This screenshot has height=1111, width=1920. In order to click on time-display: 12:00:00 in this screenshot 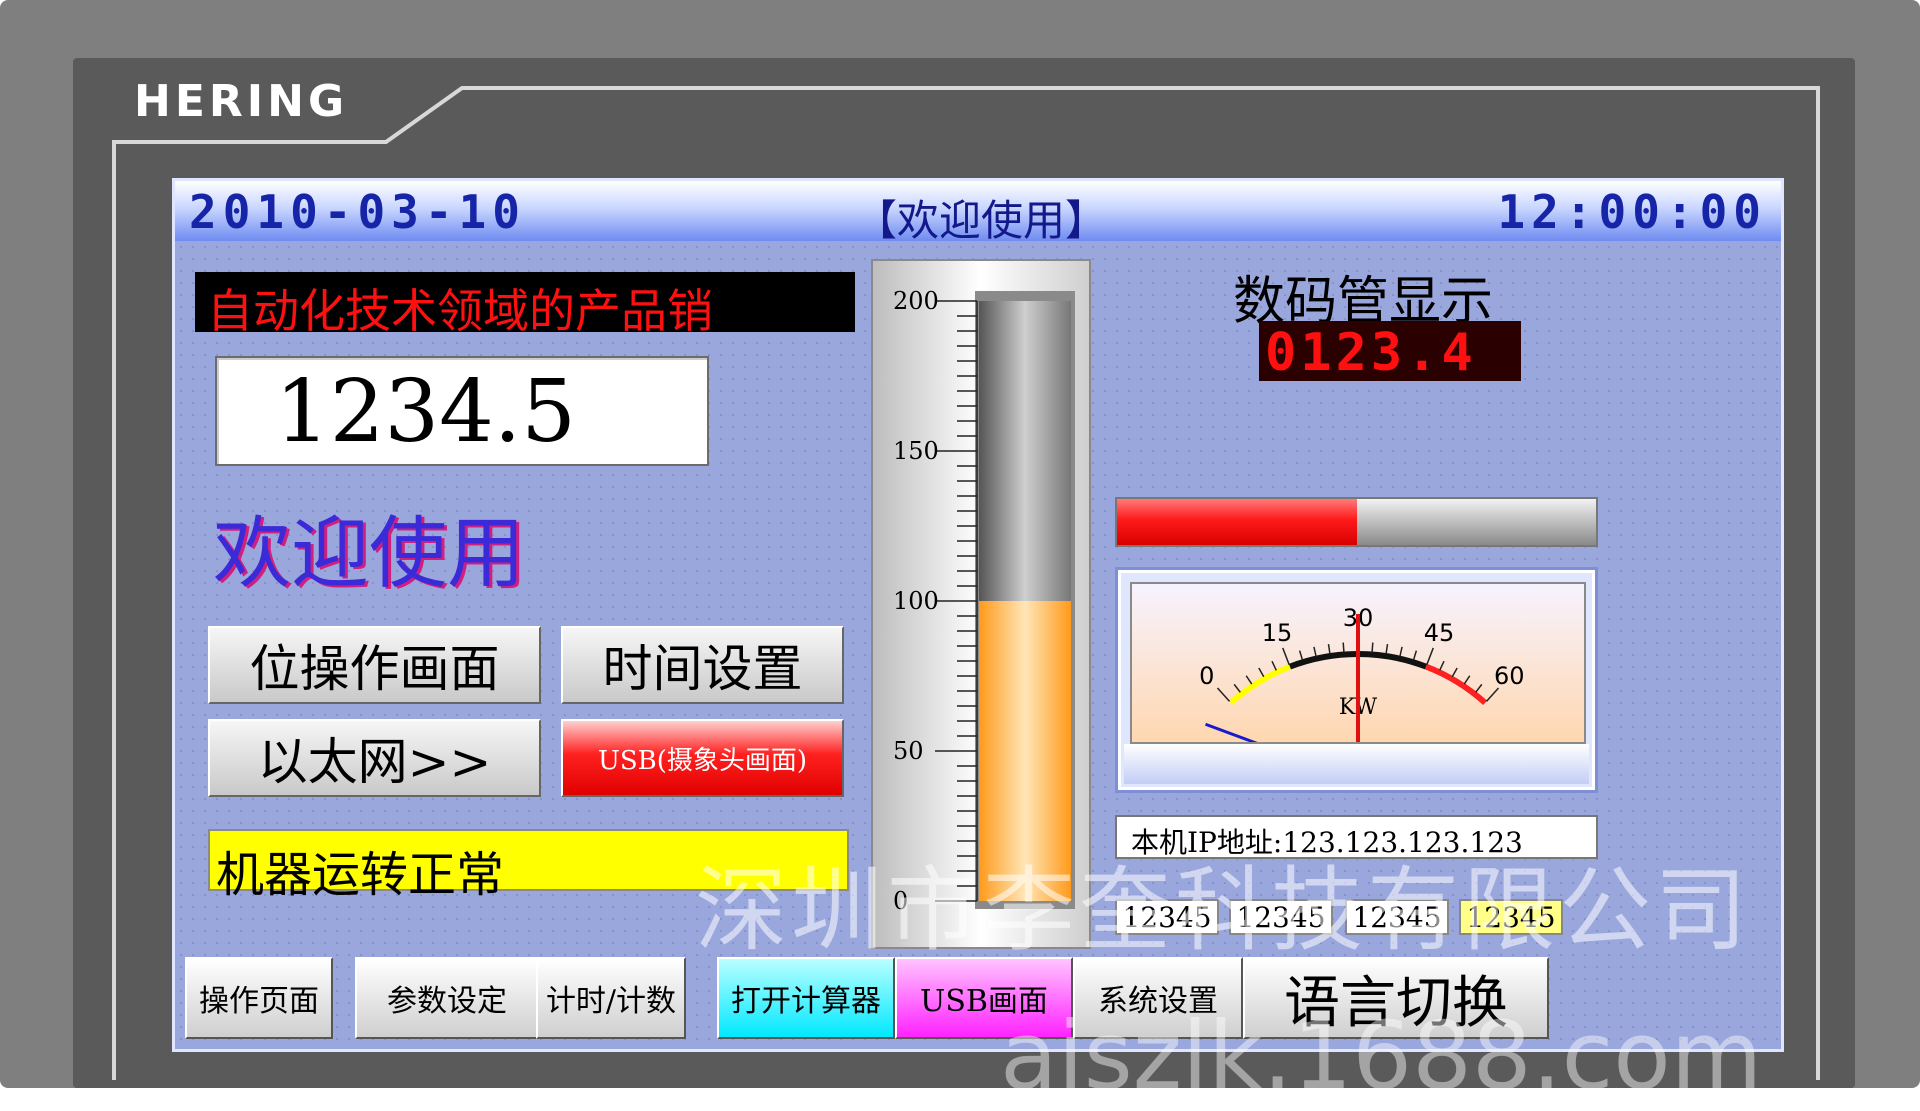, I will do `click(1632, 212)`.